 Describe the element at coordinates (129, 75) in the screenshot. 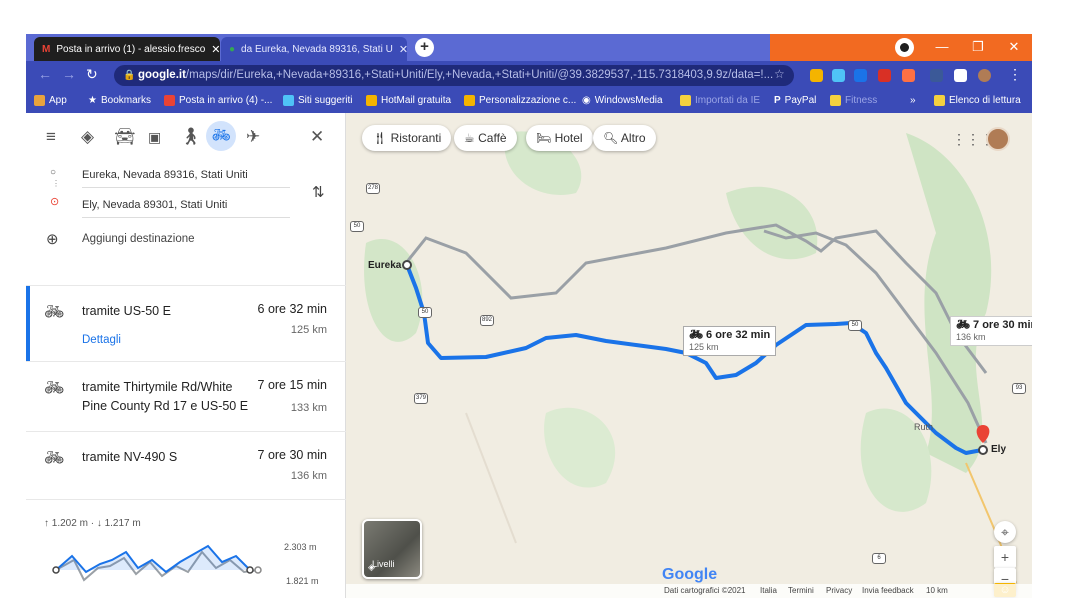

I see `lock-icon: 🔒` at that location.